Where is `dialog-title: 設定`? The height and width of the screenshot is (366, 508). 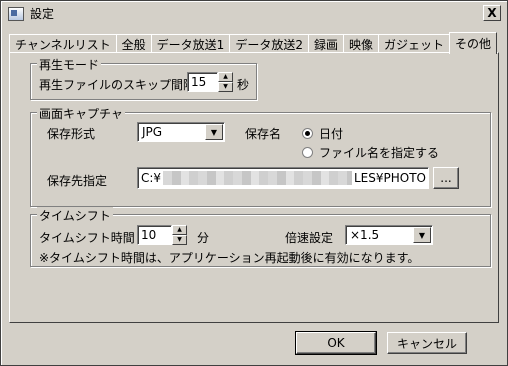
dialog-title: 設定 is located at coordinates (42, 14).